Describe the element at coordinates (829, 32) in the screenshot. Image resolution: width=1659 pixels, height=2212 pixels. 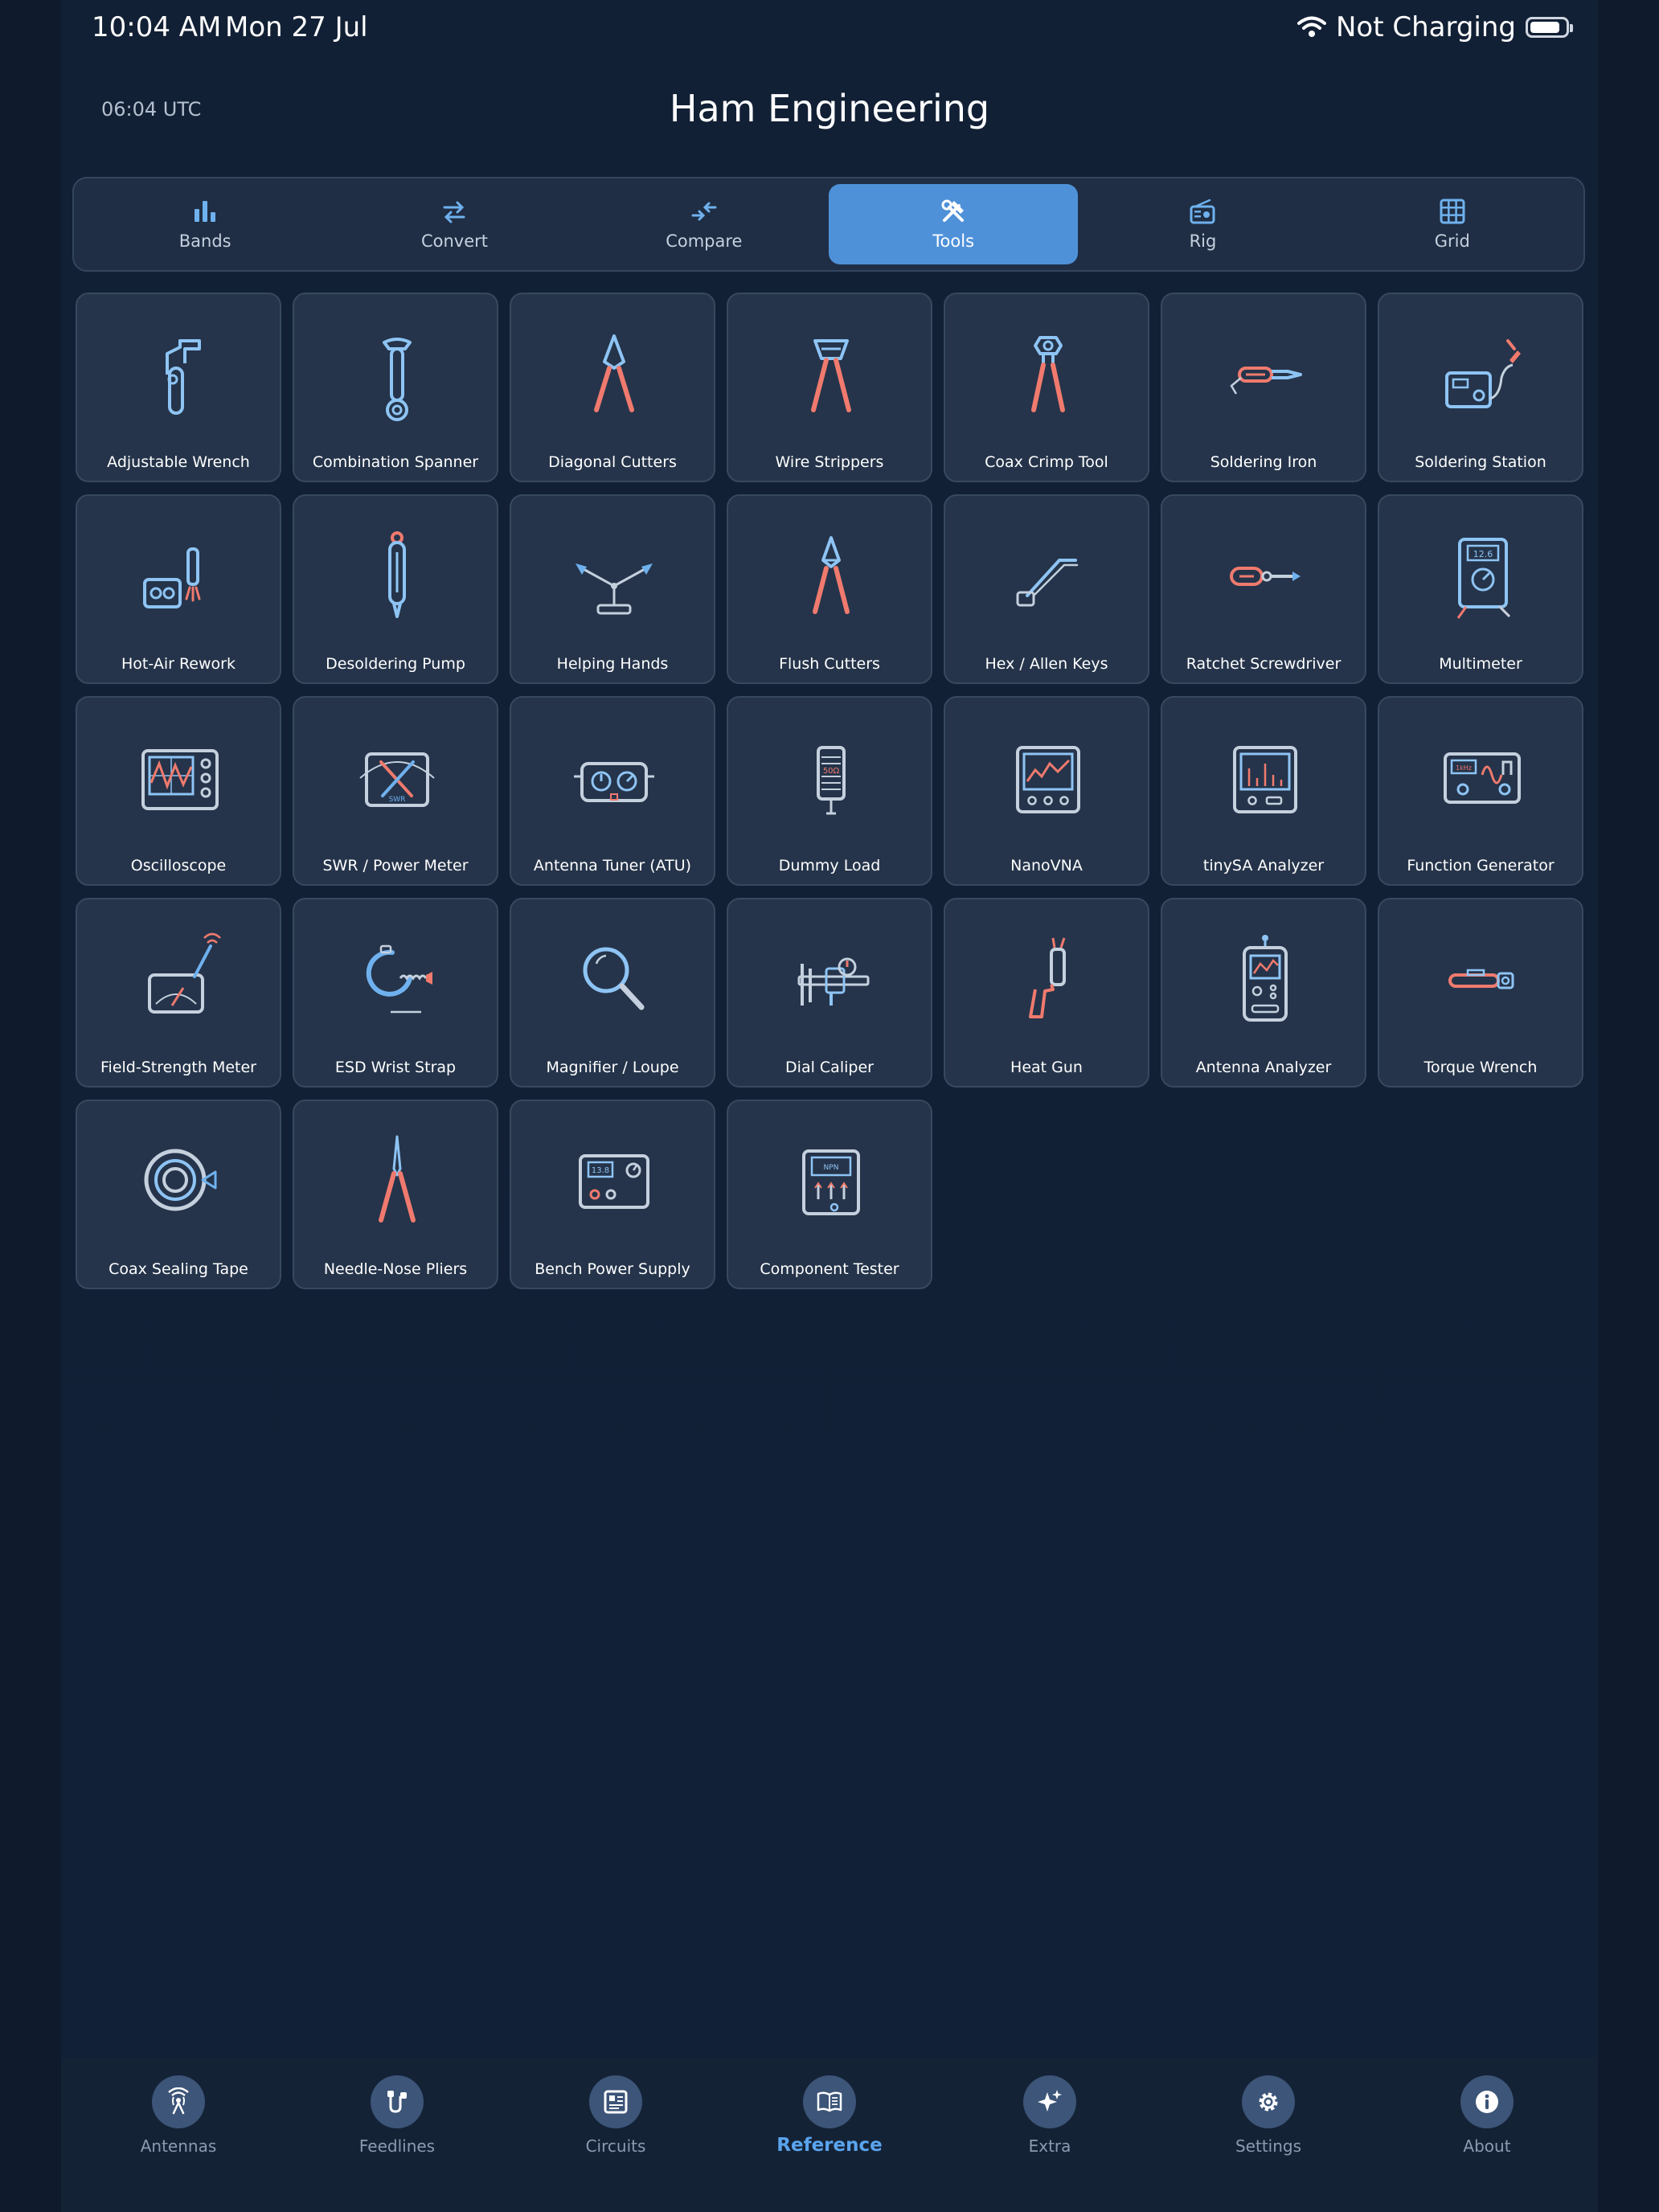
I see `status-bar: 10:04 AM Mon 27 Jul Not Charging` at that location.